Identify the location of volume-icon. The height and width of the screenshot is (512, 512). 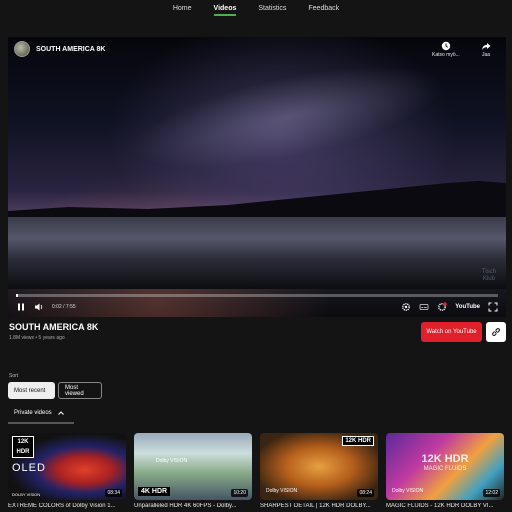
(39, 307).